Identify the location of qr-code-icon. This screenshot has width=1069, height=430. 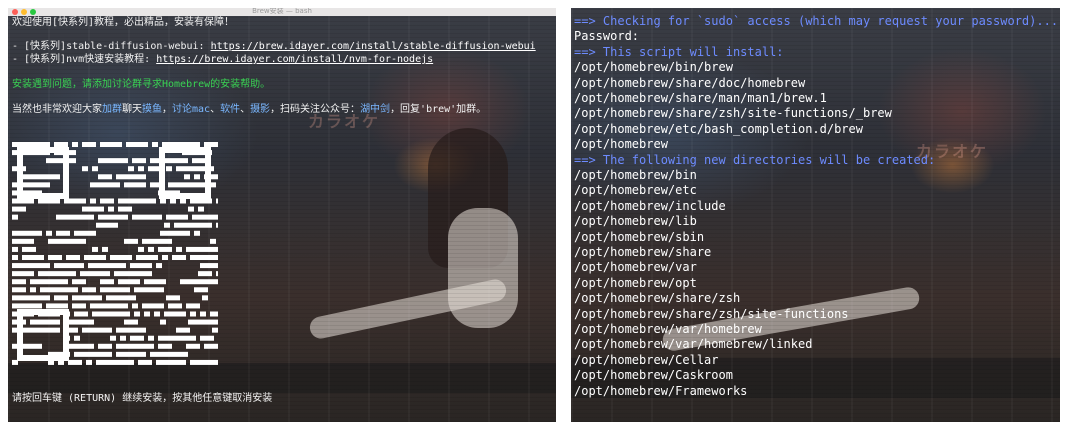
(115, 253).